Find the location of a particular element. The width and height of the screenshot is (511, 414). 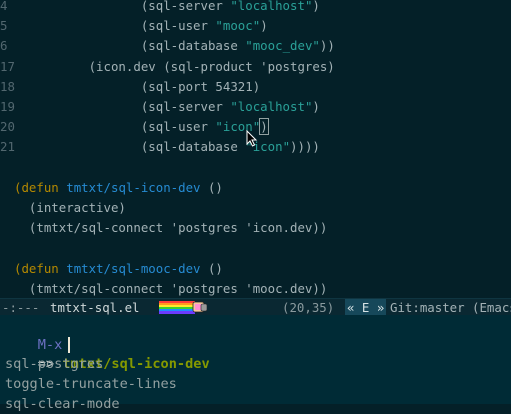

code-line: 20 (sql-user "icon") is located at coordinates (134, 127).